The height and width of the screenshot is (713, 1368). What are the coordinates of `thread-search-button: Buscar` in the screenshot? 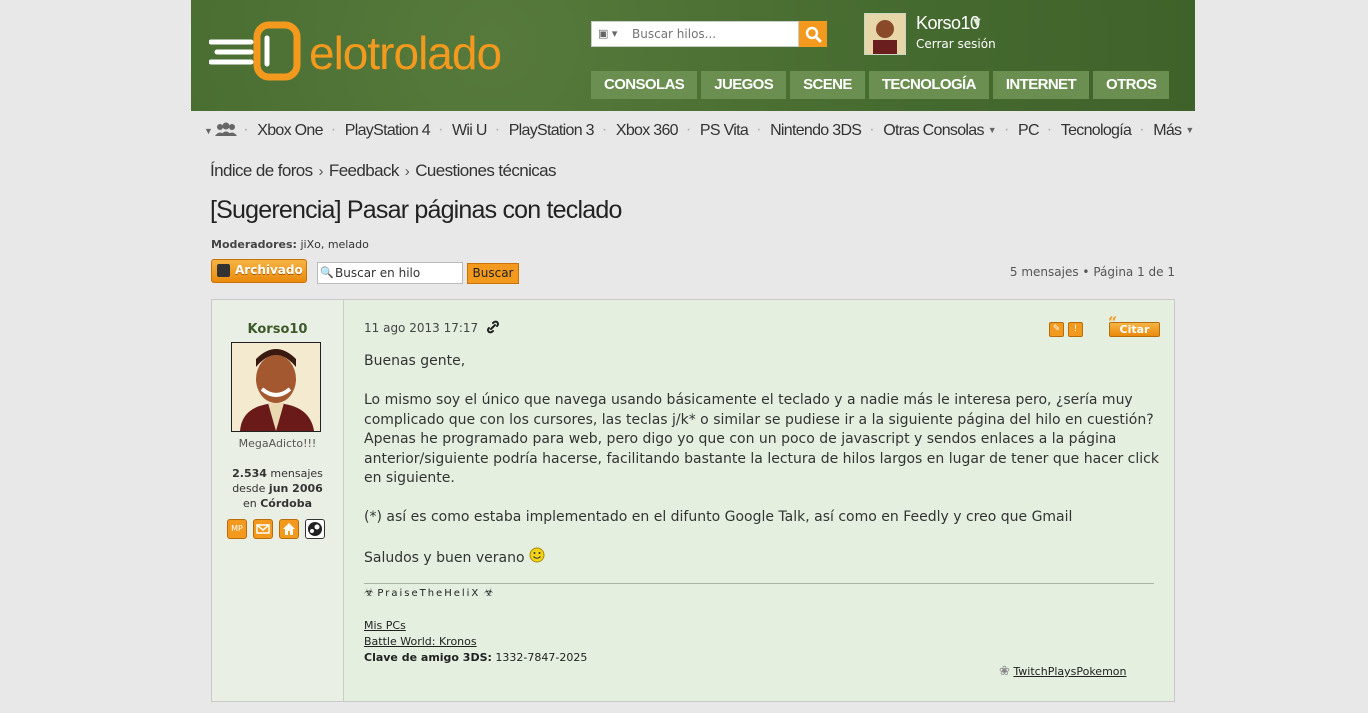 It's located at (493, 273).